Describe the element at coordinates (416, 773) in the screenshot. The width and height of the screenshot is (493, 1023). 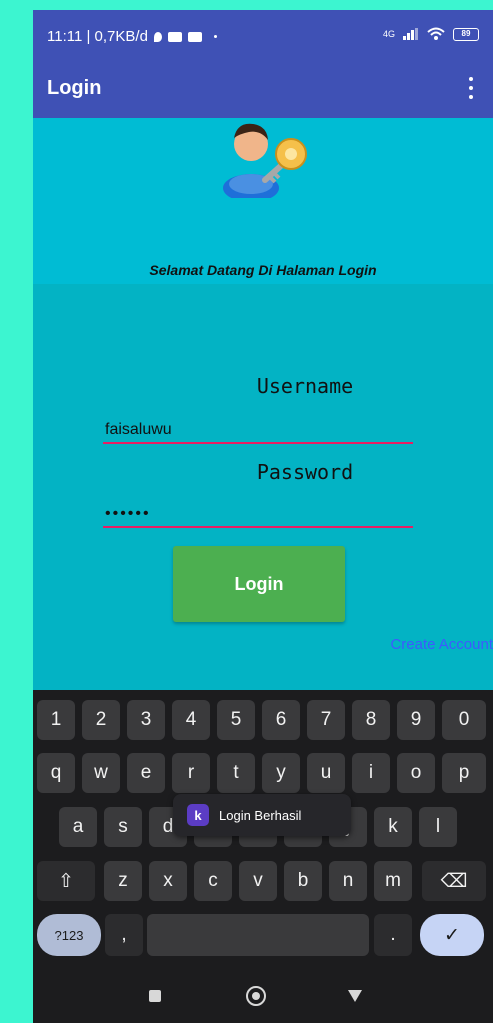
I see `key-o: o` at that location.